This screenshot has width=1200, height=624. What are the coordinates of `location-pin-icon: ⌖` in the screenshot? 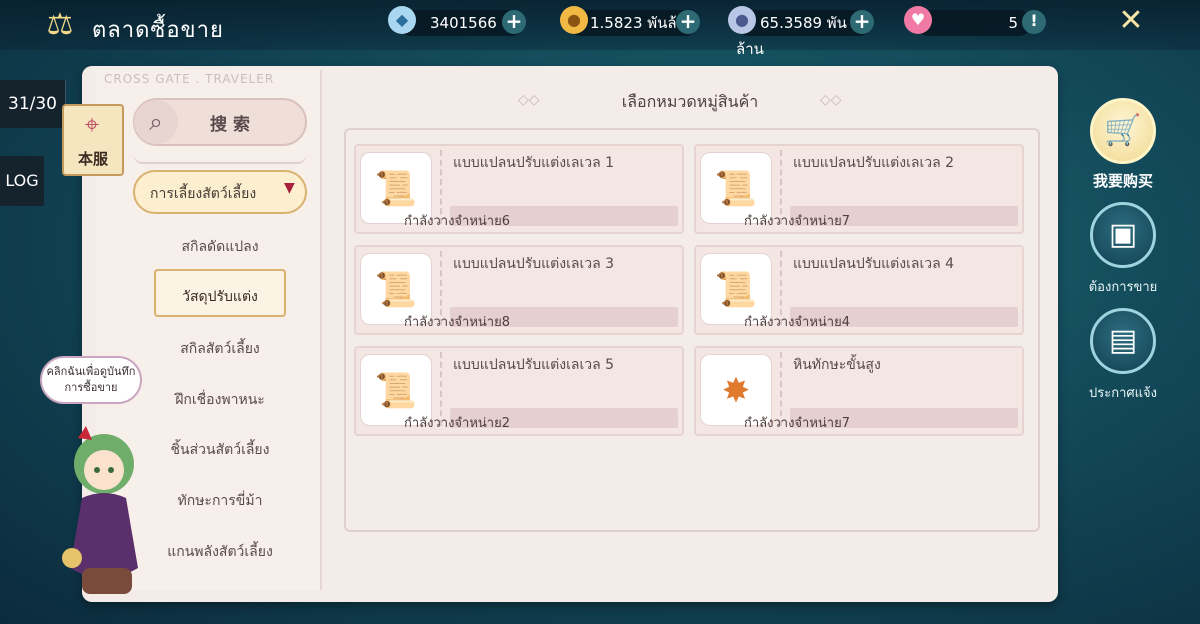 It's located at (92, 125).